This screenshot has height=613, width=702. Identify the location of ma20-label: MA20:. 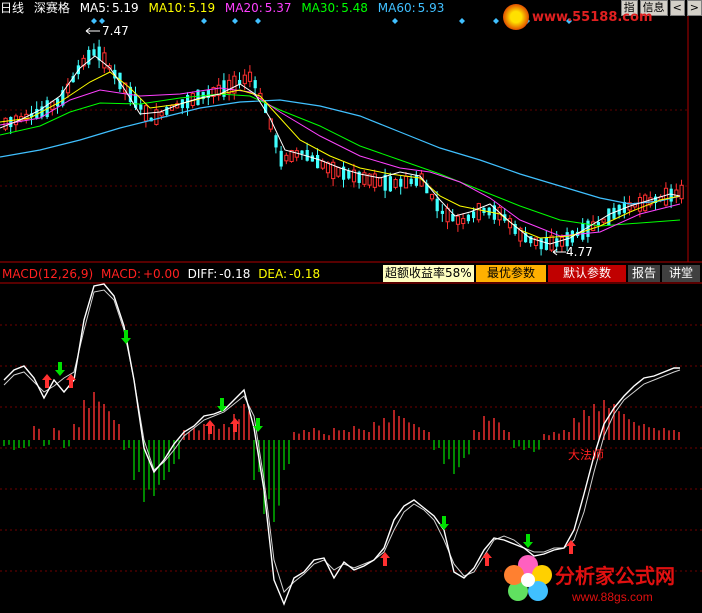
(243, 8).